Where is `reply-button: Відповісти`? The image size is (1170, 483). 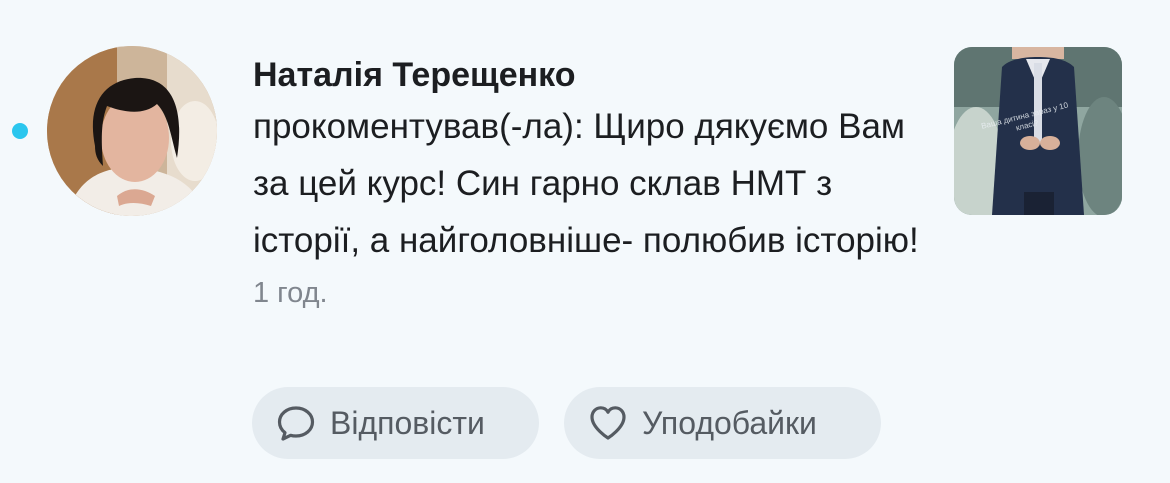 reply-button: Відповісти is located at coordinates (395, 423).